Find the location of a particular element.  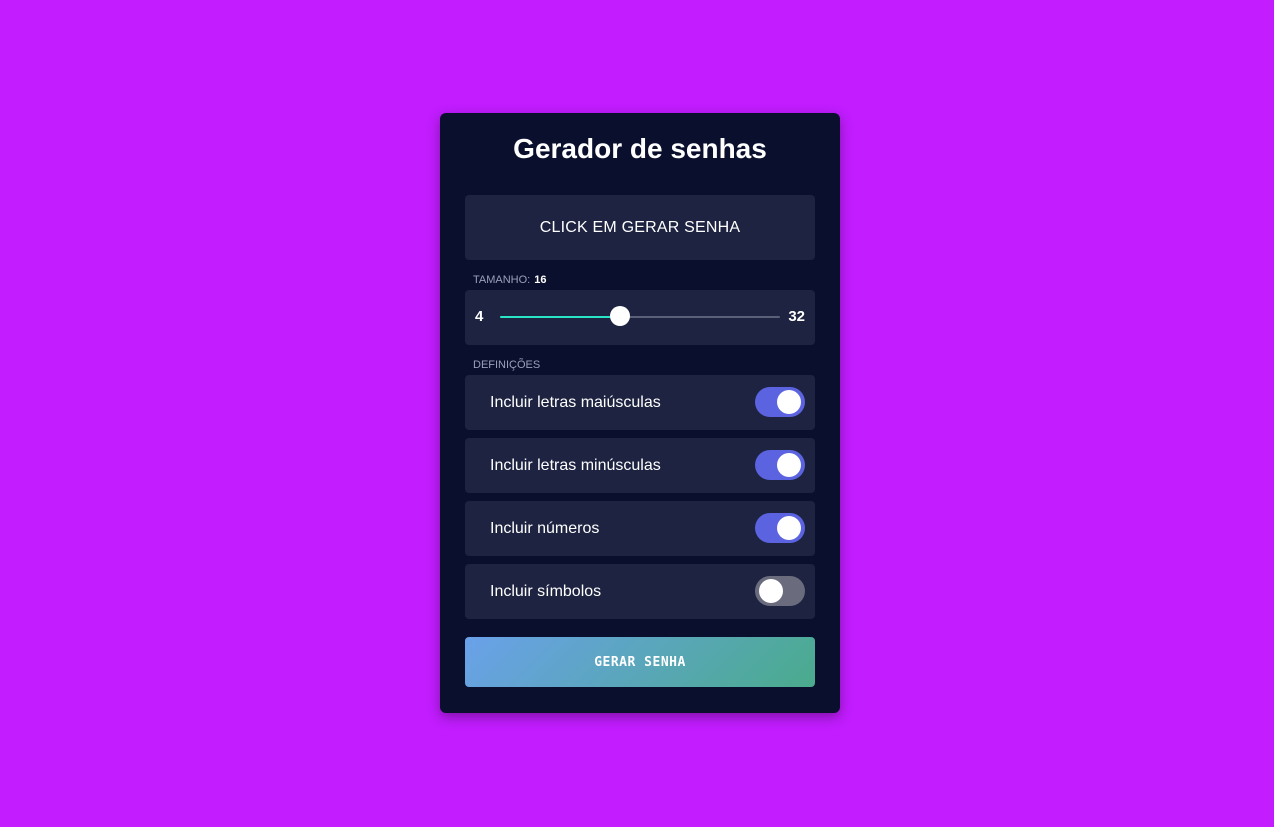

length-slider-fill is located at coordinates (560, 317).